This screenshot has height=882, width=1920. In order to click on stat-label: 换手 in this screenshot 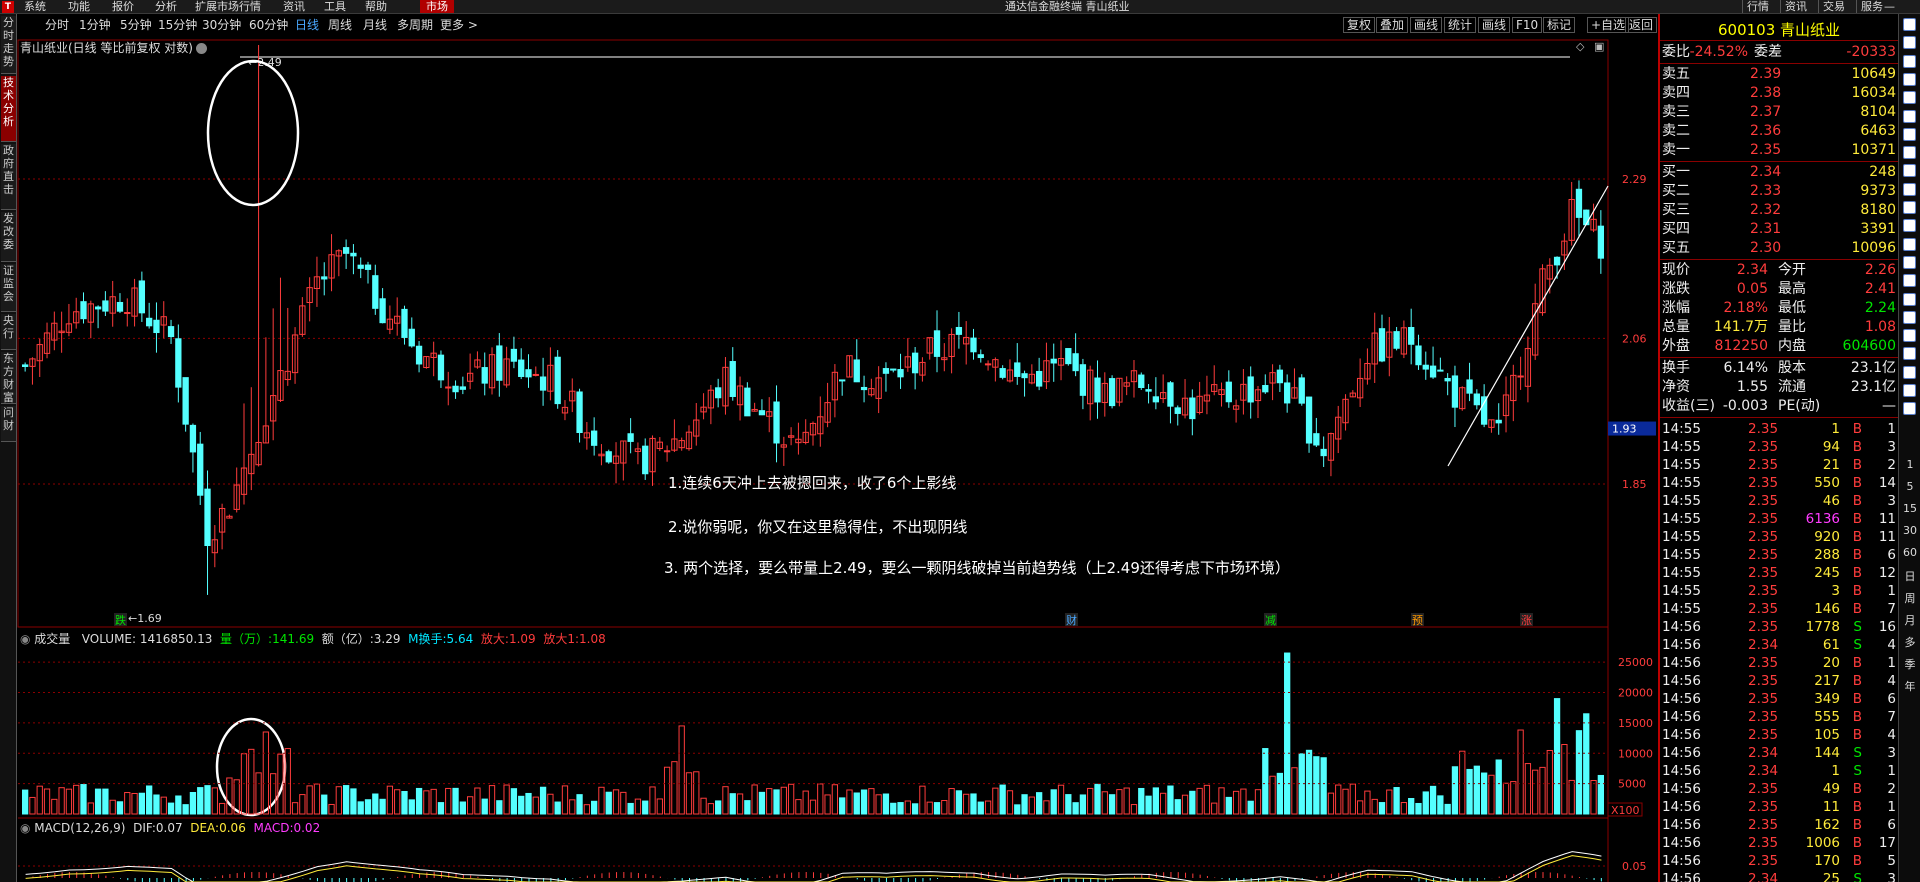, I will do `click(1676, 368)`.